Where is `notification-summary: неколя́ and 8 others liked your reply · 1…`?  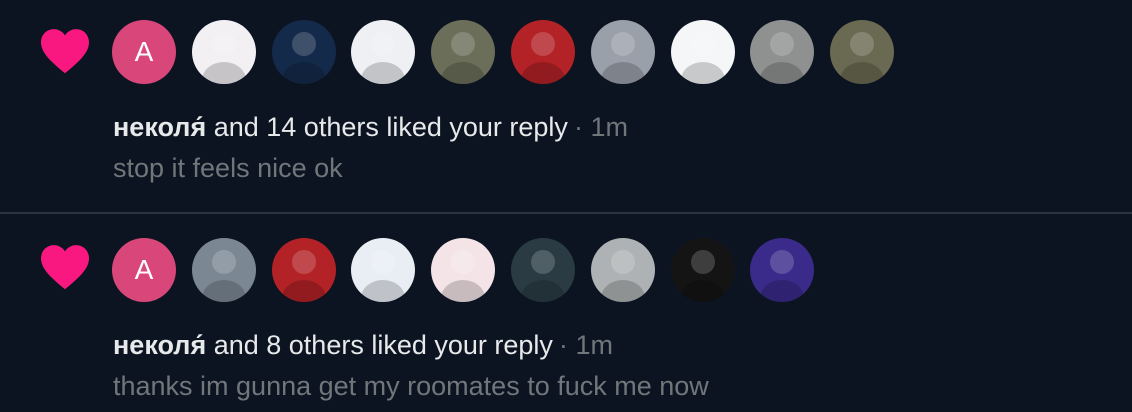 notification-summary: неколя́ and 8 others liked your reply · 1… is located at coordinates (363, 345).